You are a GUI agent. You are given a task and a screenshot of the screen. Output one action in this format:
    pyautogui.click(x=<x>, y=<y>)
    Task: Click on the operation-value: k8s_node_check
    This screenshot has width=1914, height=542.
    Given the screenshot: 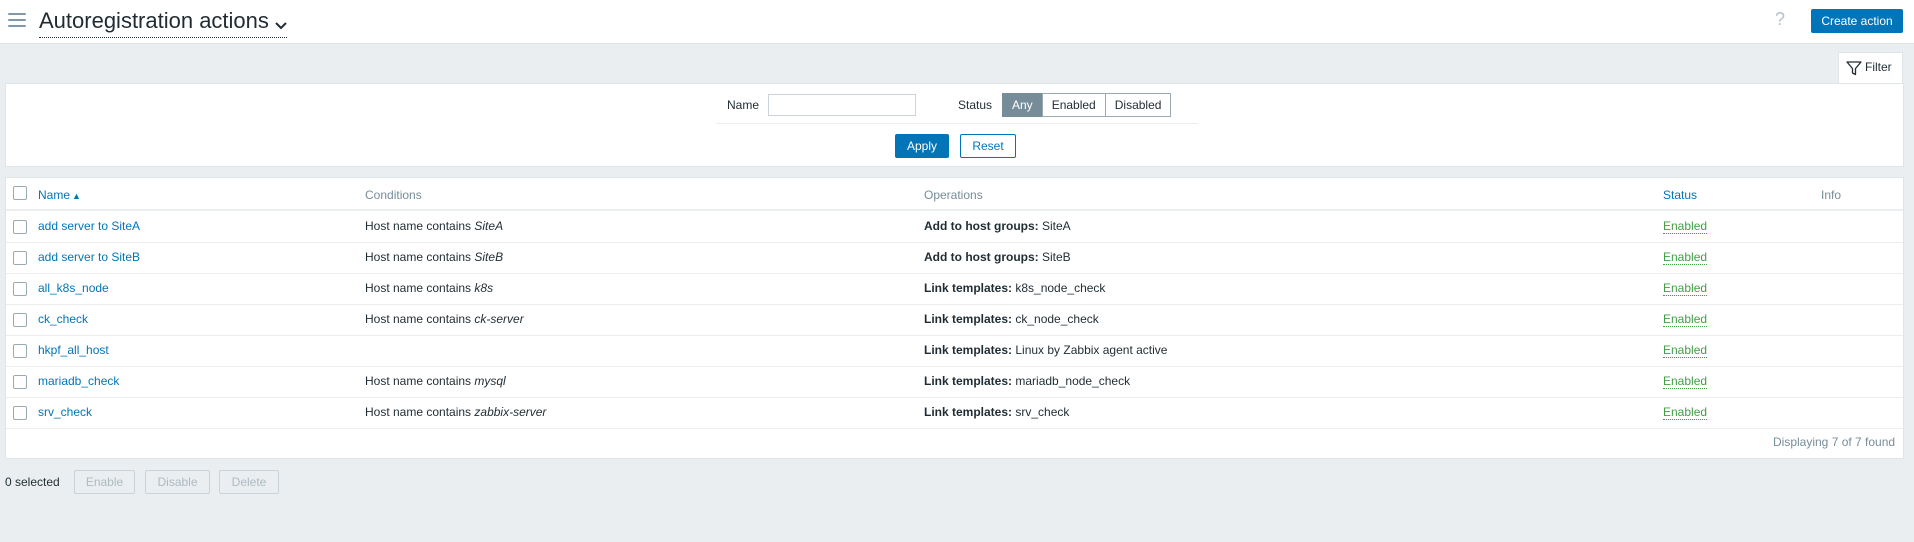 What is the action you would take?
    pyautogui.click(x=1059, y=288)
    